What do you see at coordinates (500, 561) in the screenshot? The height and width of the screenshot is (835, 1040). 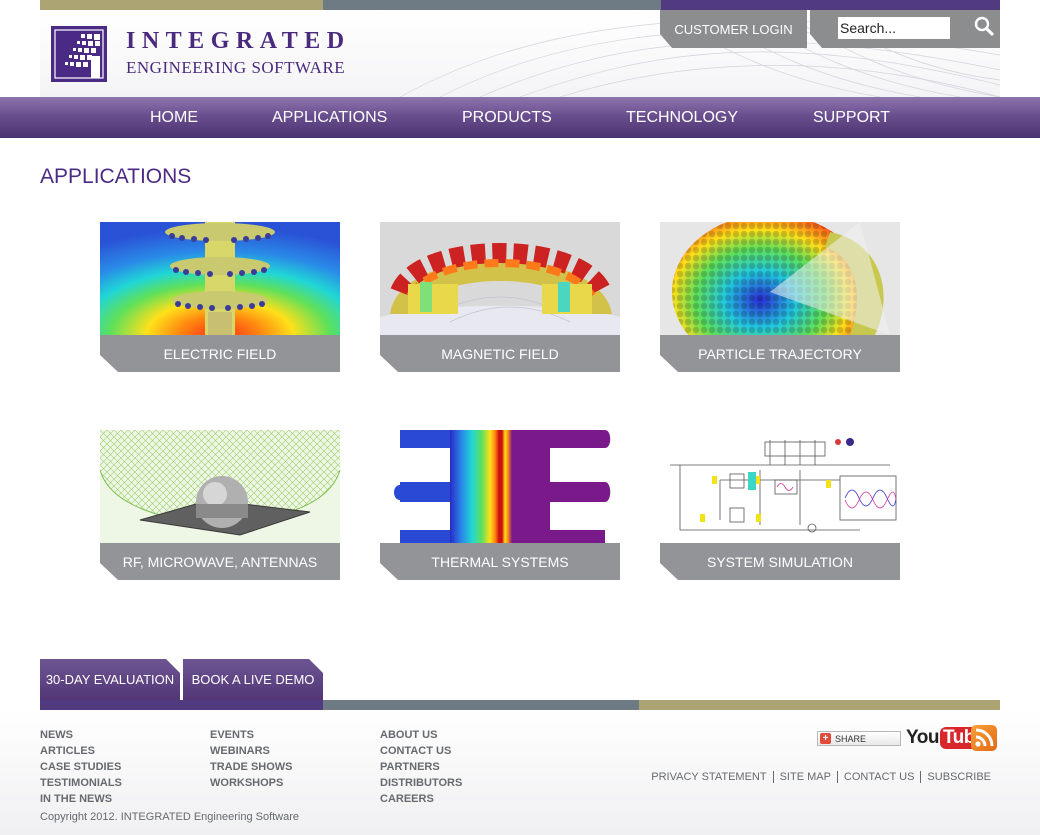 I see `tile-label: THERMAL SYSTEMS` at bounding box center [500, 561].